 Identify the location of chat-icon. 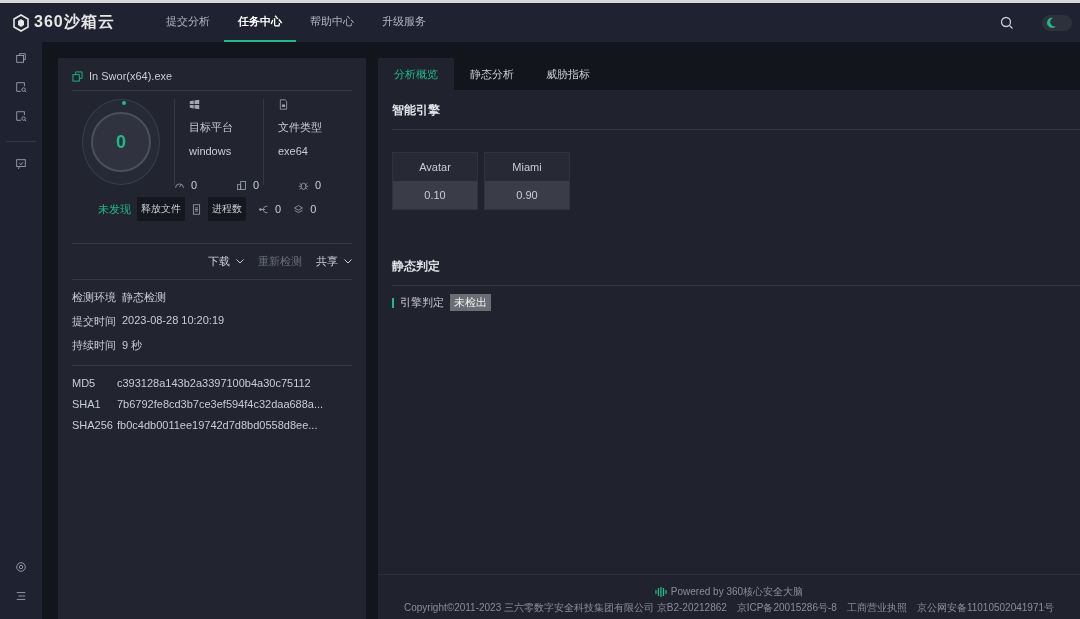
(21, 164).